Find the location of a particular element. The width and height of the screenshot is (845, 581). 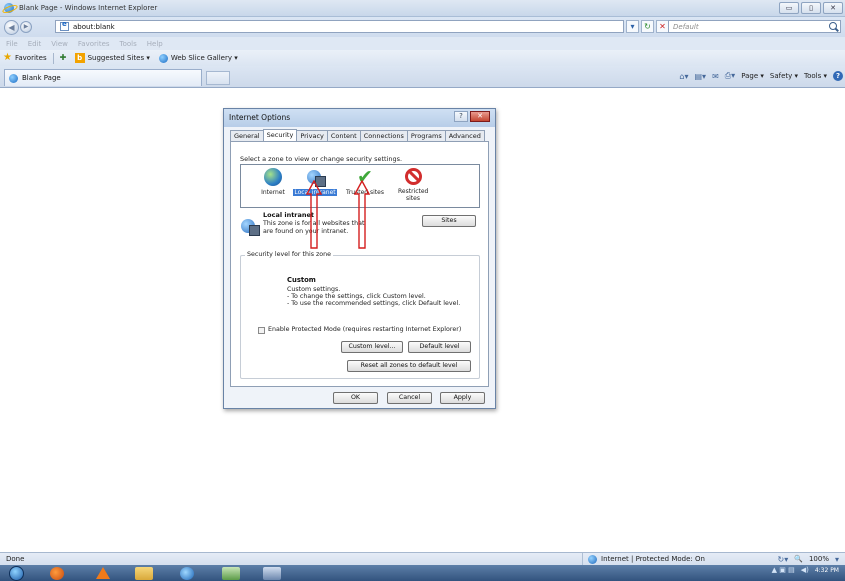

address-bar: about:blank is located at coordinates (339, 26).